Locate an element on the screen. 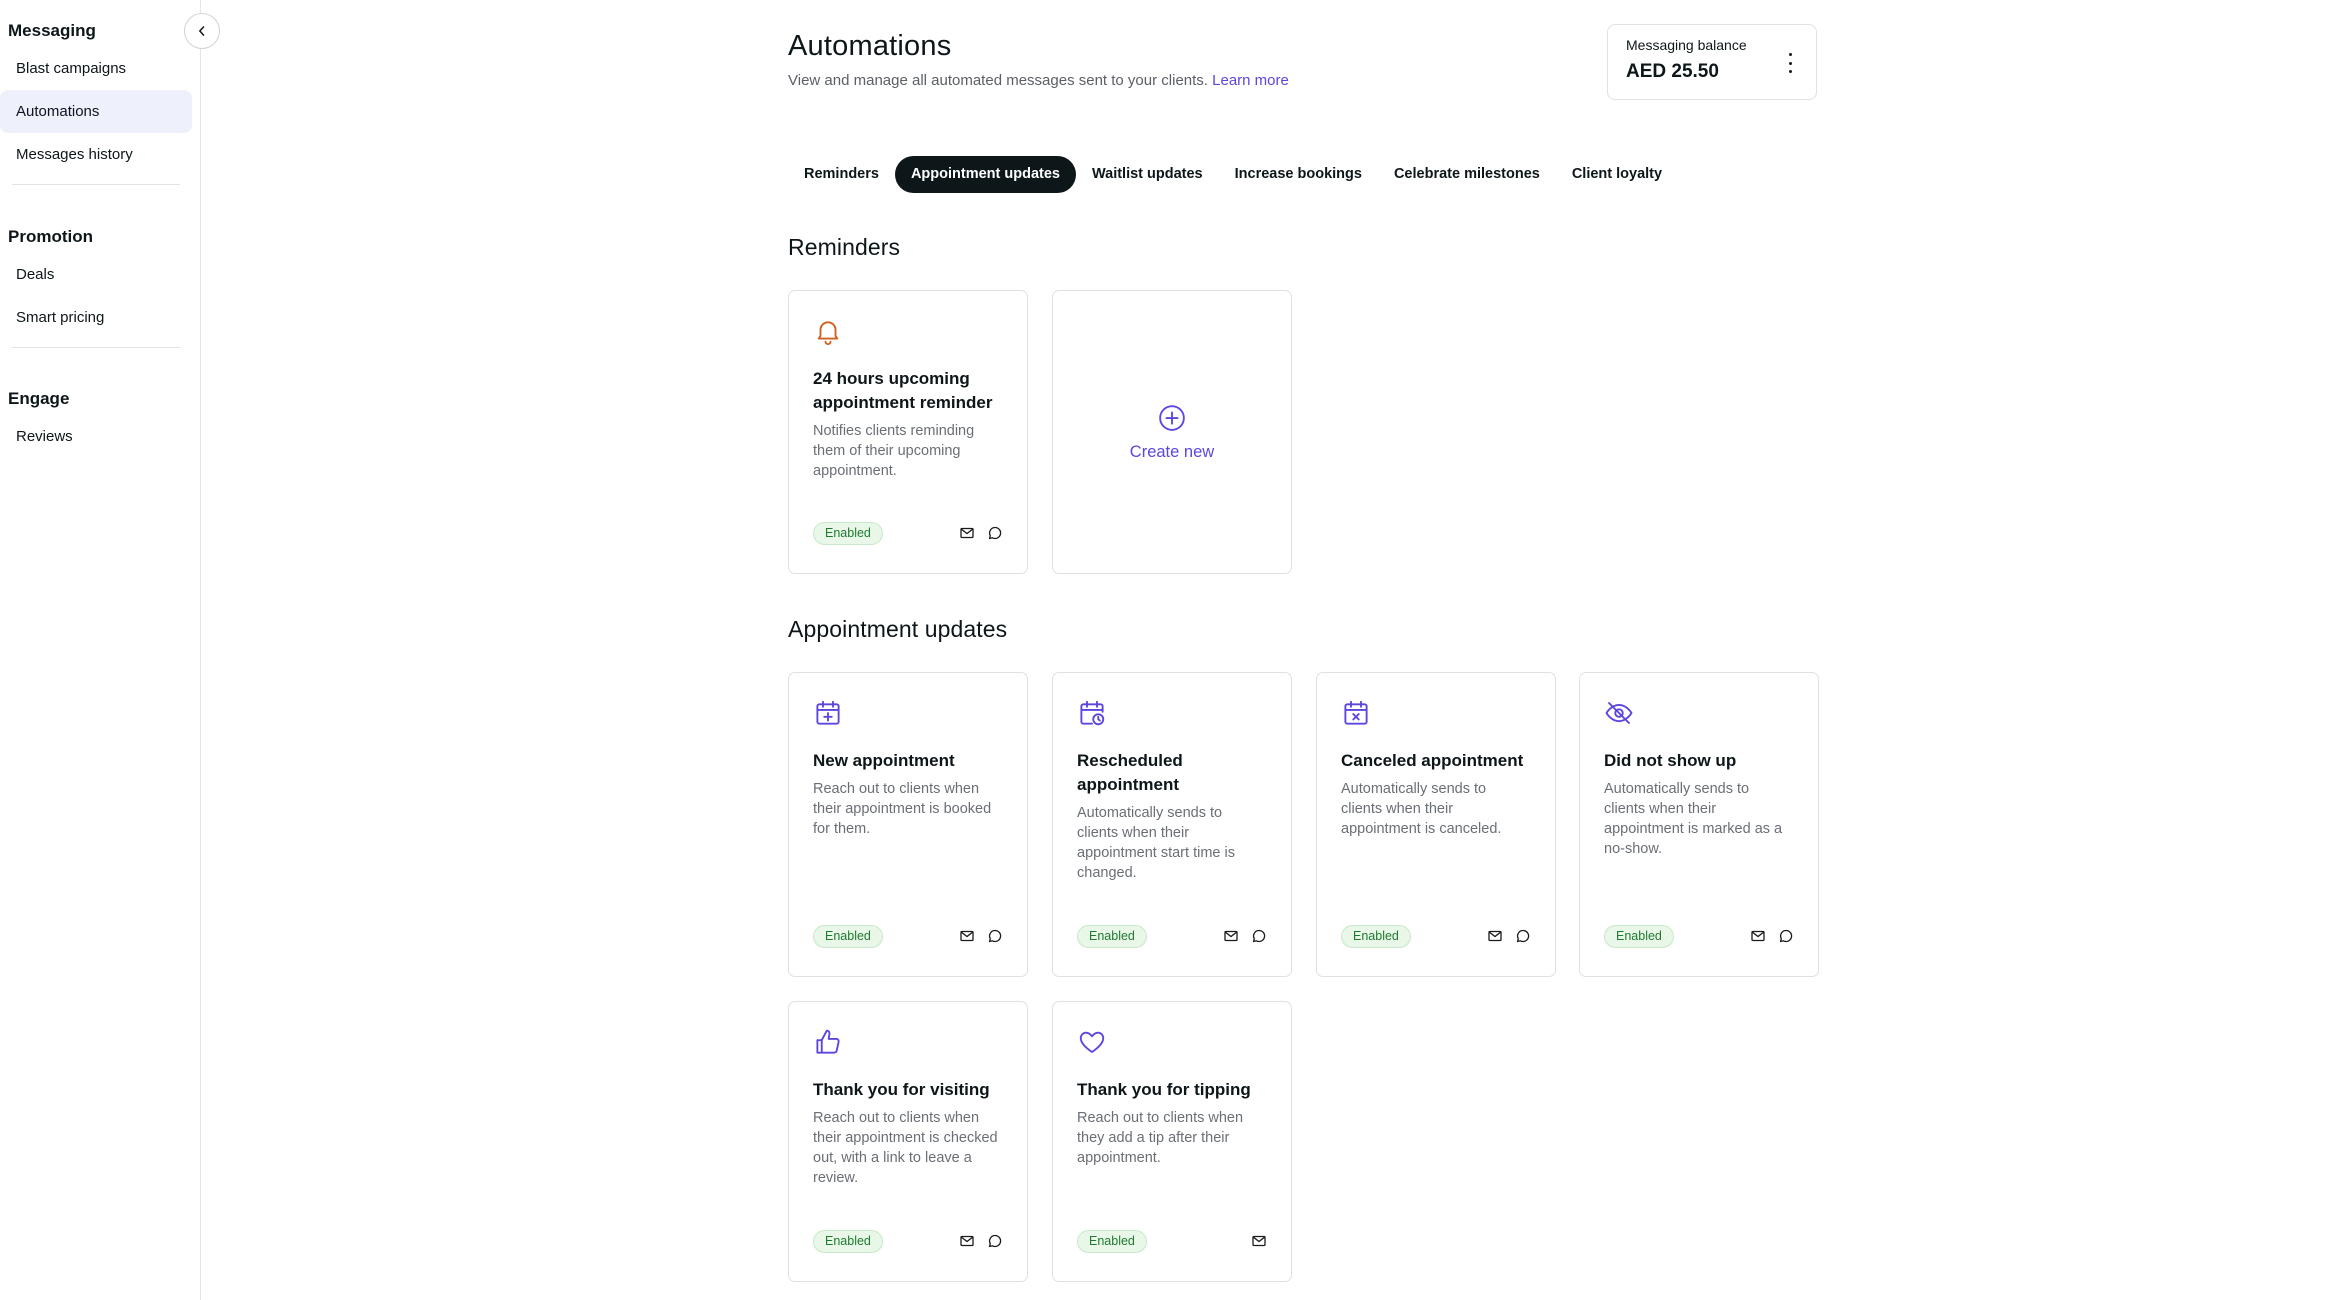 This screenshot has height=1300, width=2341. eye-off-icon is located at coordinates (1620, 713).